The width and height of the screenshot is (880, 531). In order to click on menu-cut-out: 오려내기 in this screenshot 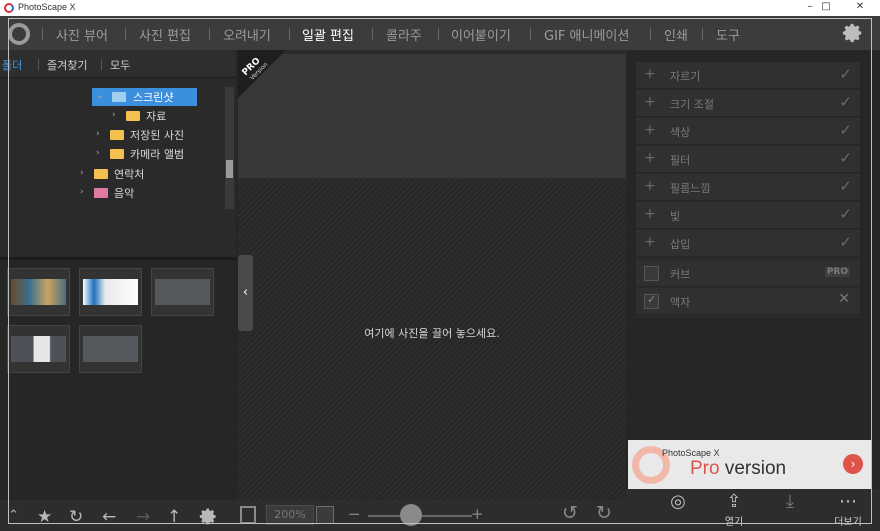, I will do `click(247, 34)`.